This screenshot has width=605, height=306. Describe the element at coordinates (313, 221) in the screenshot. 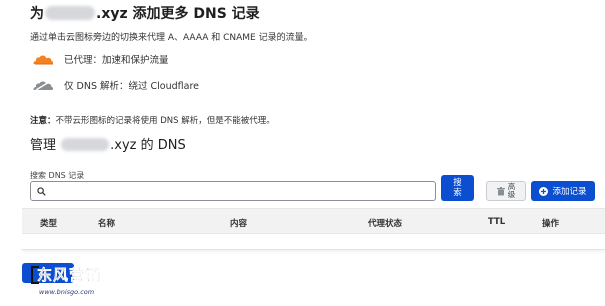

I see `dns-table-header: 类型 名称 内容 代理状态 TTL 操作` at that location.